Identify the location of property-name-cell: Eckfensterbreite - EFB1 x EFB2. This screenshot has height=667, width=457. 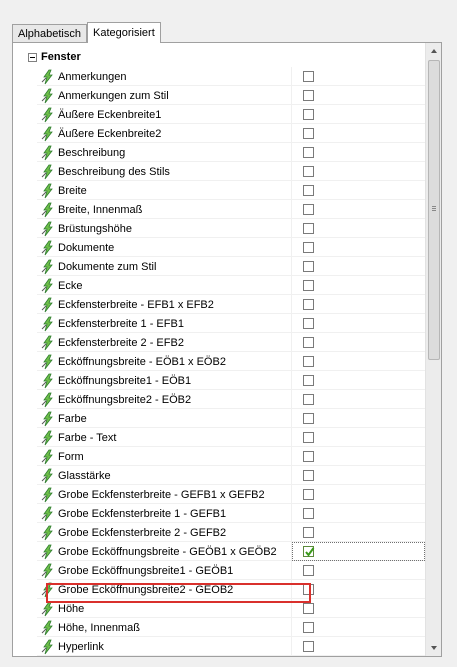
(162, 304).